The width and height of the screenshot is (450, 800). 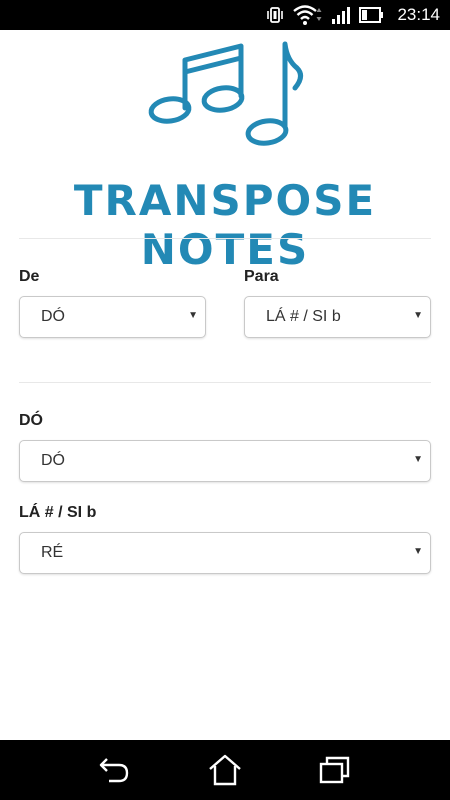 What do you see at coordinates (261, 276) in the screenshot?
I see `to-label: Para` at bounding box center [261, 276].